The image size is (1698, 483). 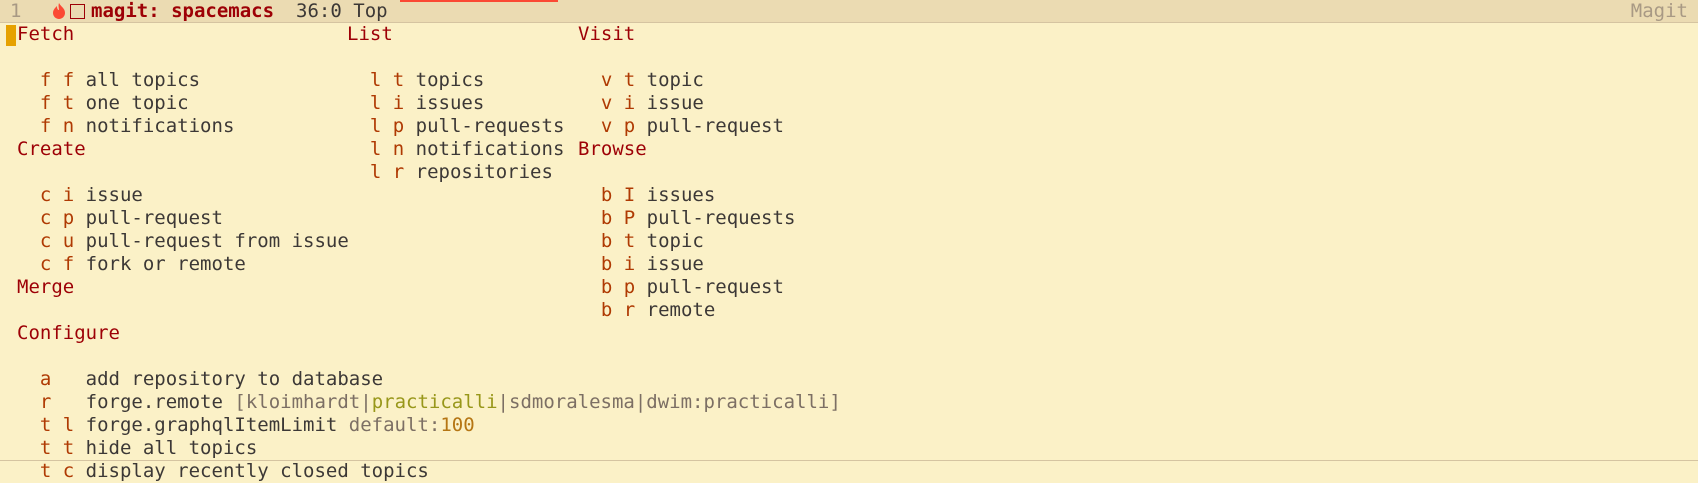 What do you see at coordinates (57, 471) in the screenshot?
I see `menu-key: t c` at bounding box center [57, 471].